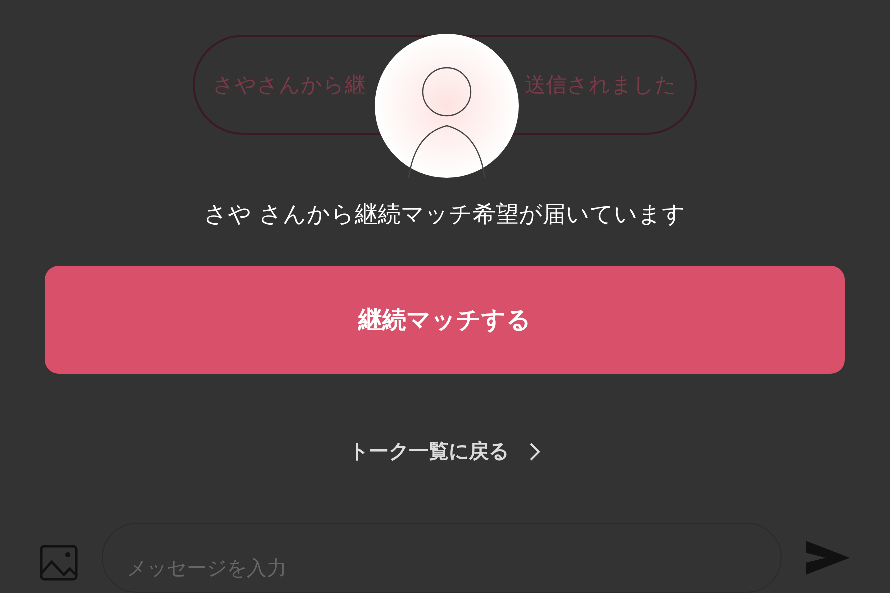 The image size is (890, 593). Describe the element at coordinates (535, 452) in the screenshot. I see `chevron-right-icon` at that location.